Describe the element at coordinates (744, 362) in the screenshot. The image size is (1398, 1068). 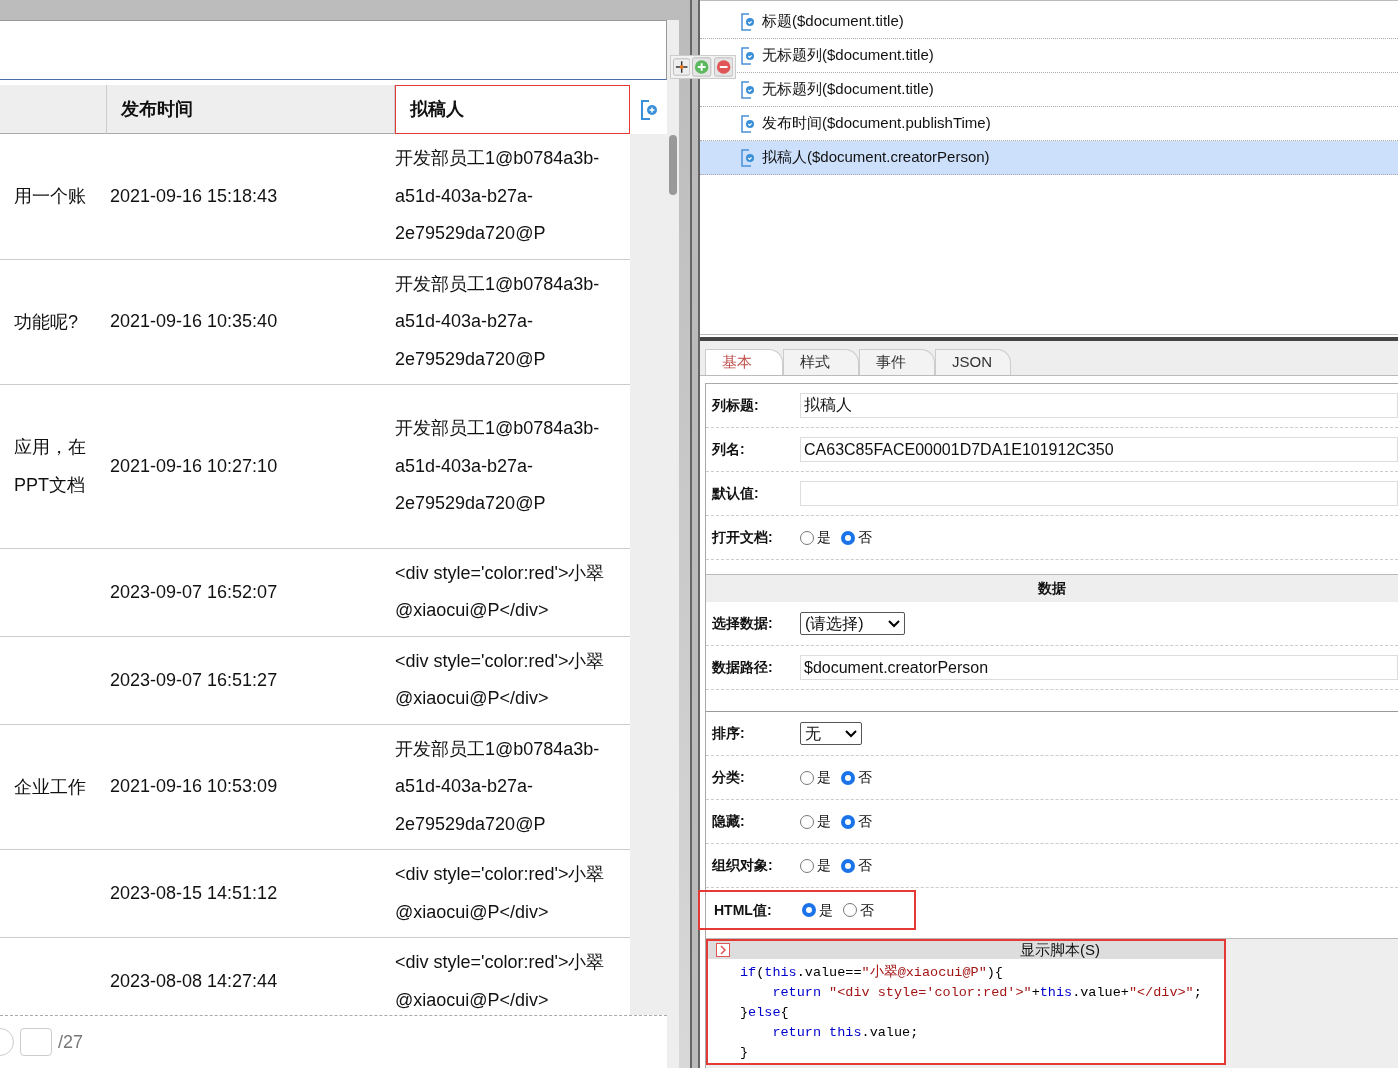
I see `tab: 基本` at that location.